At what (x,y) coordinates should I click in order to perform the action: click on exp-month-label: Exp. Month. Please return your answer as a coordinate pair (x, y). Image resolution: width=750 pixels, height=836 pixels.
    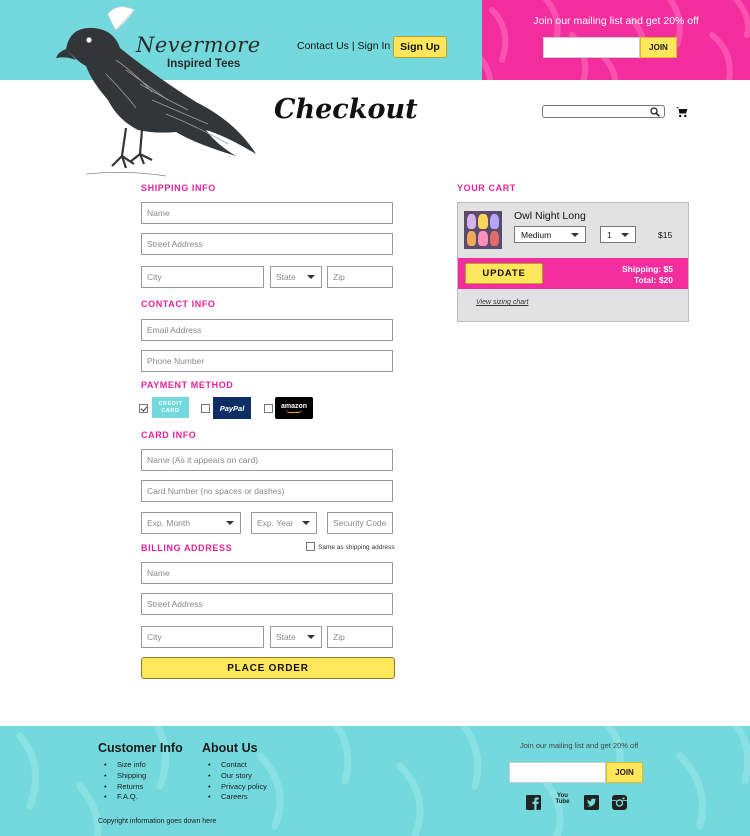
    Looking at the image, I should click on (168, 523).